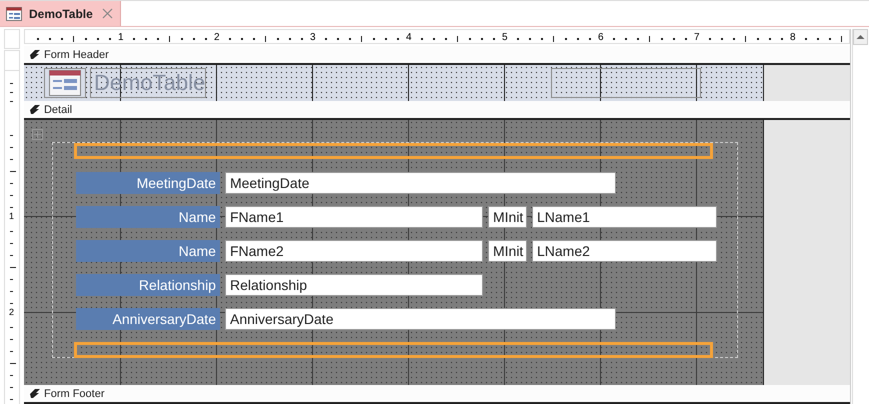 The image size is (869, 404). I want to click on text-box: LName2, so click(624, 251).